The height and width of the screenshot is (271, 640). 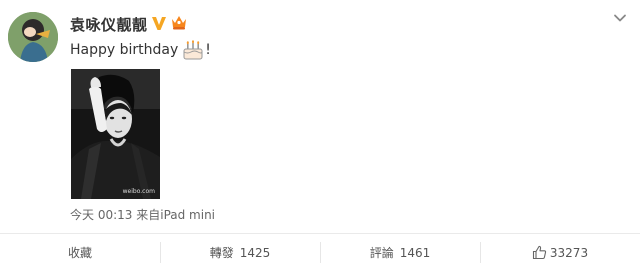 I want to click on thumbs-up-icon, so click(x=539, y=252).